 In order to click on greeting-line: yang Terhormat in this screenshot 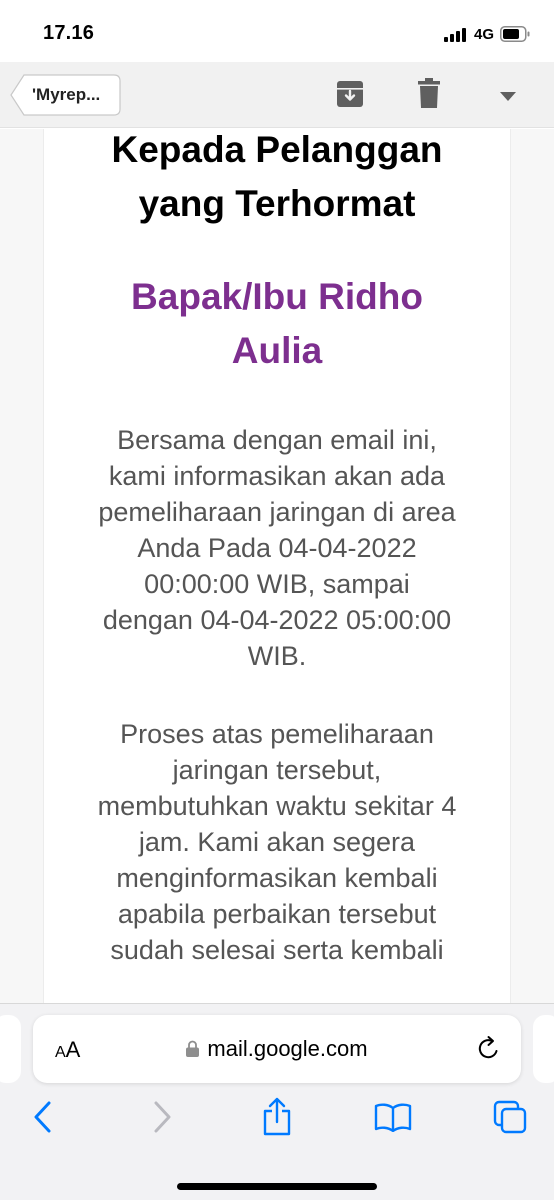, I will do `click(277, 203)`.